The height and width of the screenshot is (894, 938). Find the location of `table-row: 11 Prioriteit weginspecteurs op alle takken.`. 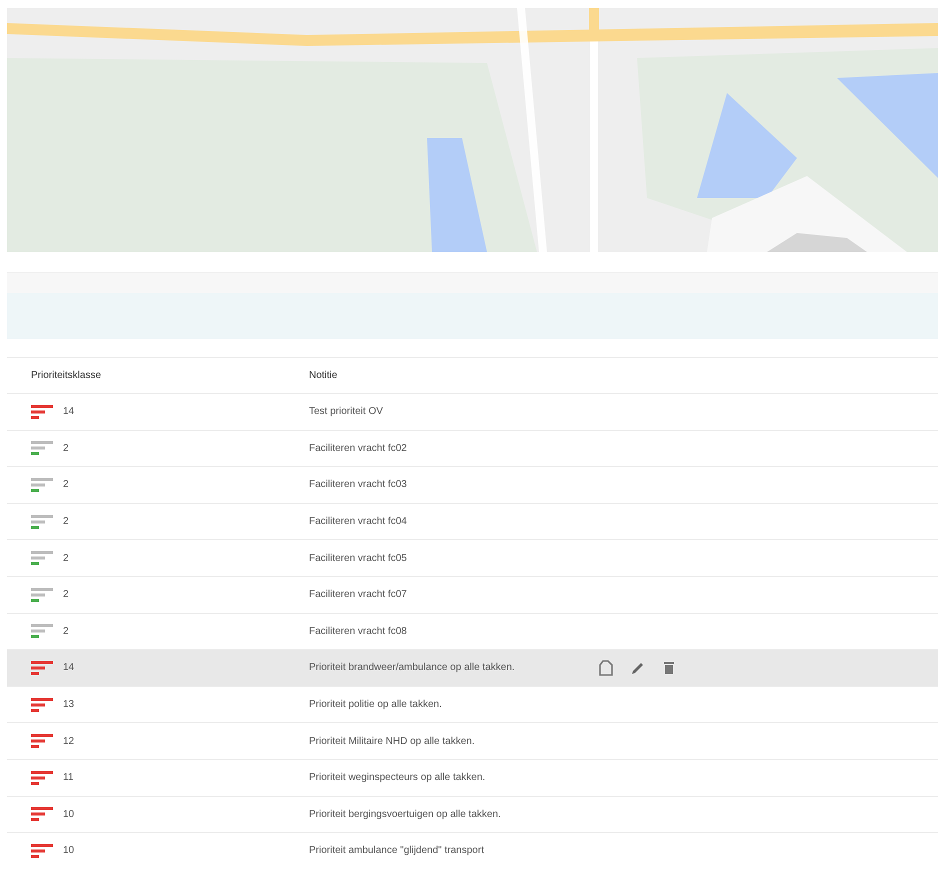

table-row: 11 Prioriteit weginspecteurs op alle takken. is located at coordinates (472, 777).